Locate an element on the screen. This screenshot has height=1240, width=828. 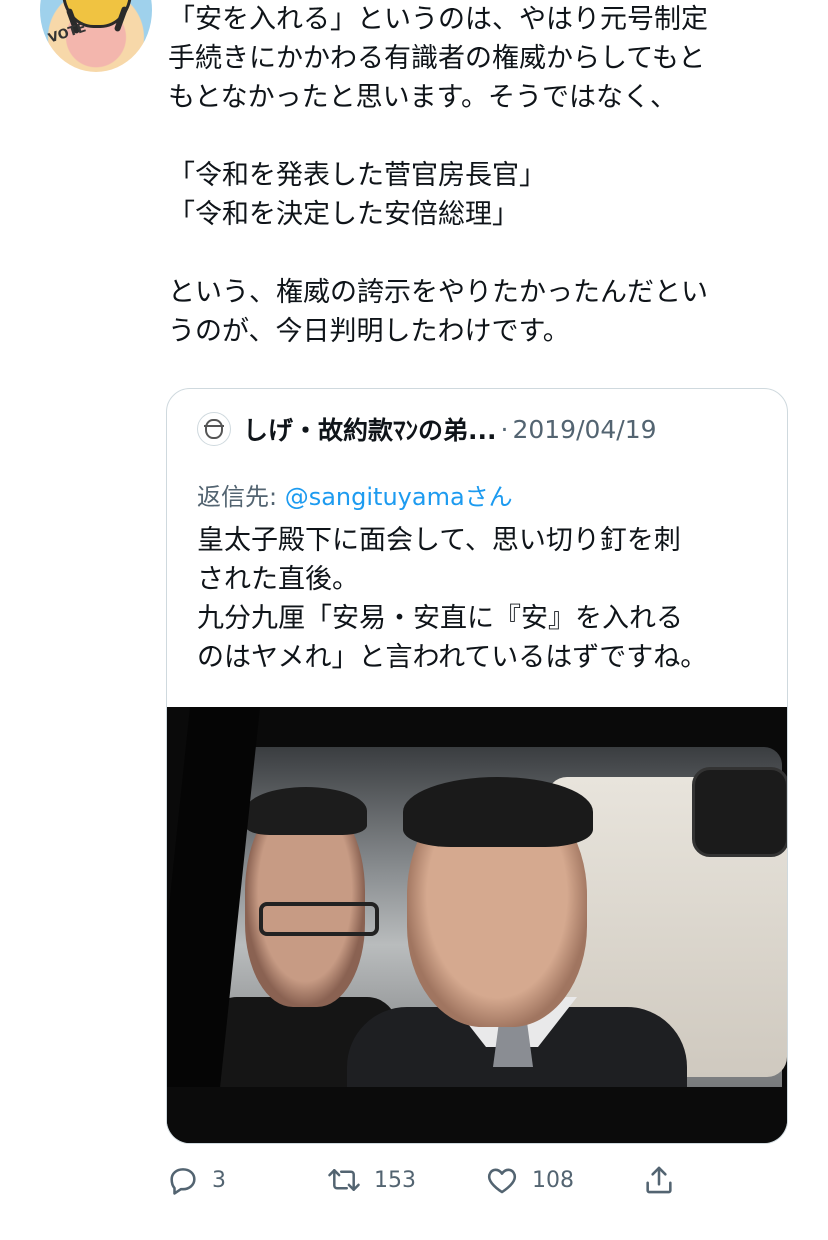
reply-button: 3 is located at coordinates (196, 1180).